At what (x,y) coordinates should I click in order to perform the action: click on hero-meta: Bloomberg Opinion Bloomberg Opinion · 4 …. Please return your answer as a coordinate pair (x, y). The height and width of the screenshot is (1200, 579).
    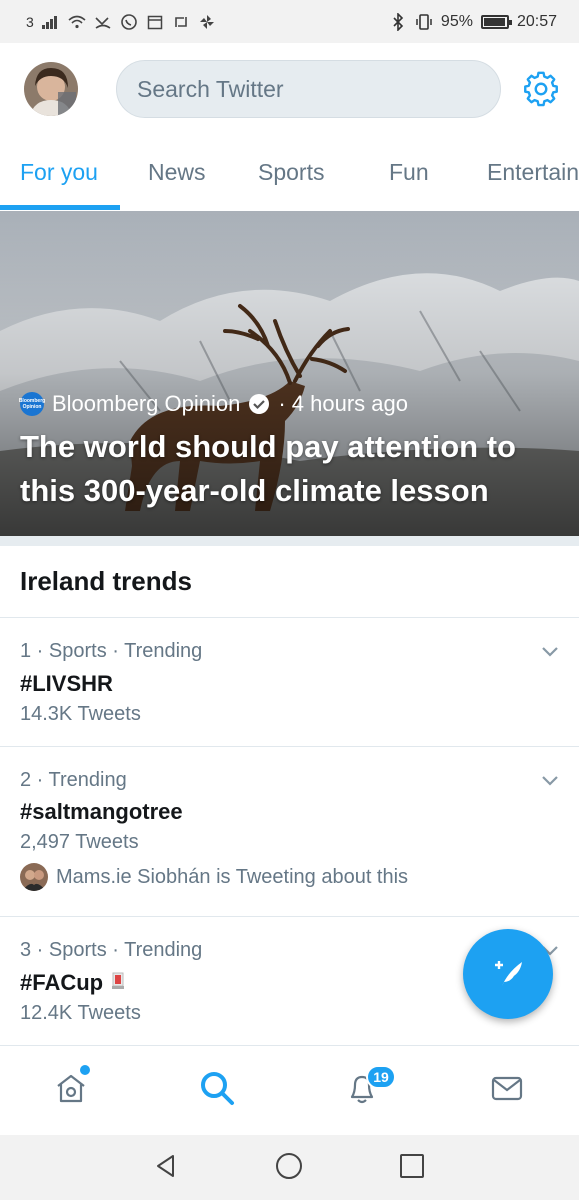
    Looking at the image, I should click on (213, 404).